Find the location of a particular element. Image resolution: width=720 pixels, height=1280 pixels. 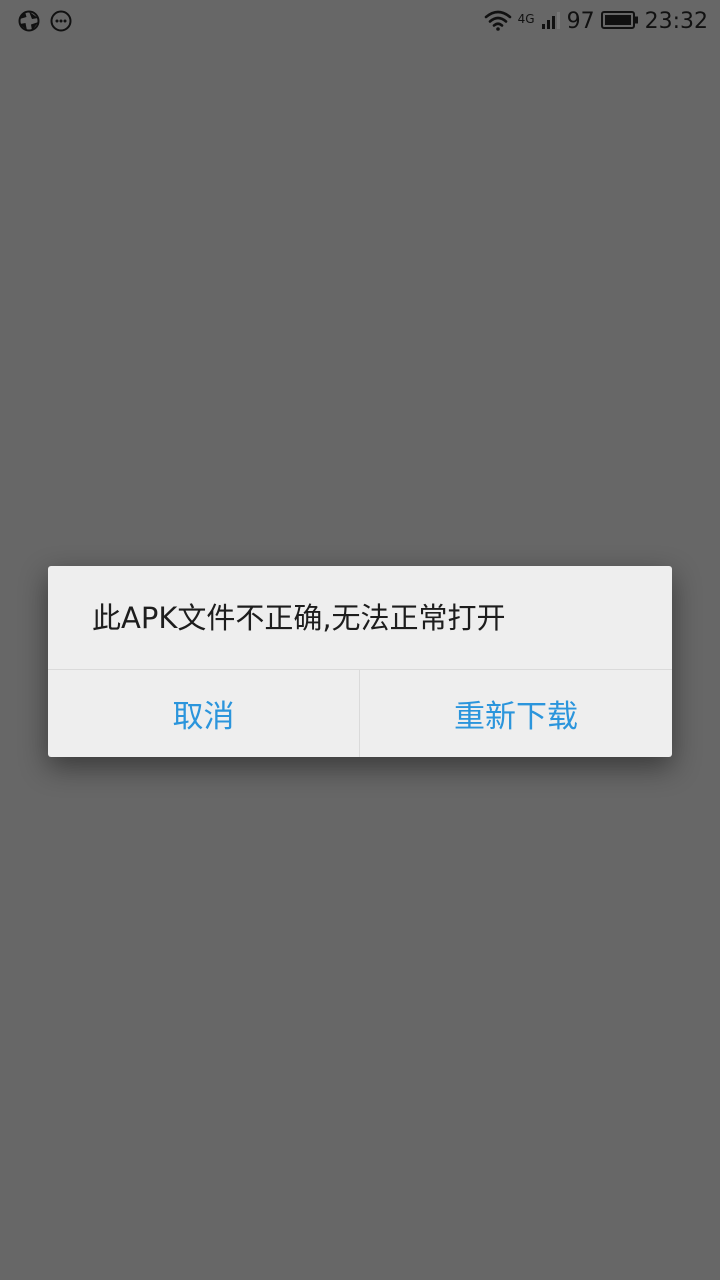

status-bar: 4G 97 23:32 is located at coordinates (360, 22).